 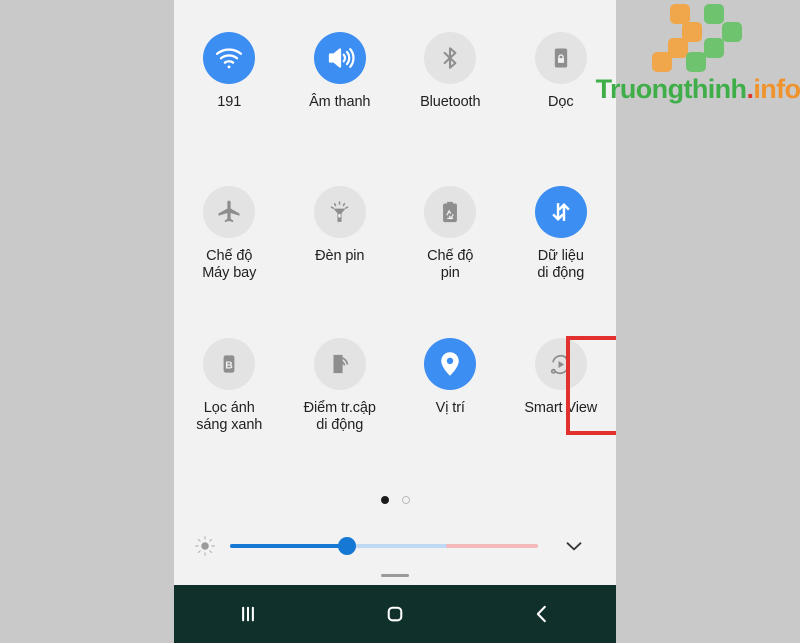 I want to click on tile-location: Vị trí, so click(x=450, y=386).